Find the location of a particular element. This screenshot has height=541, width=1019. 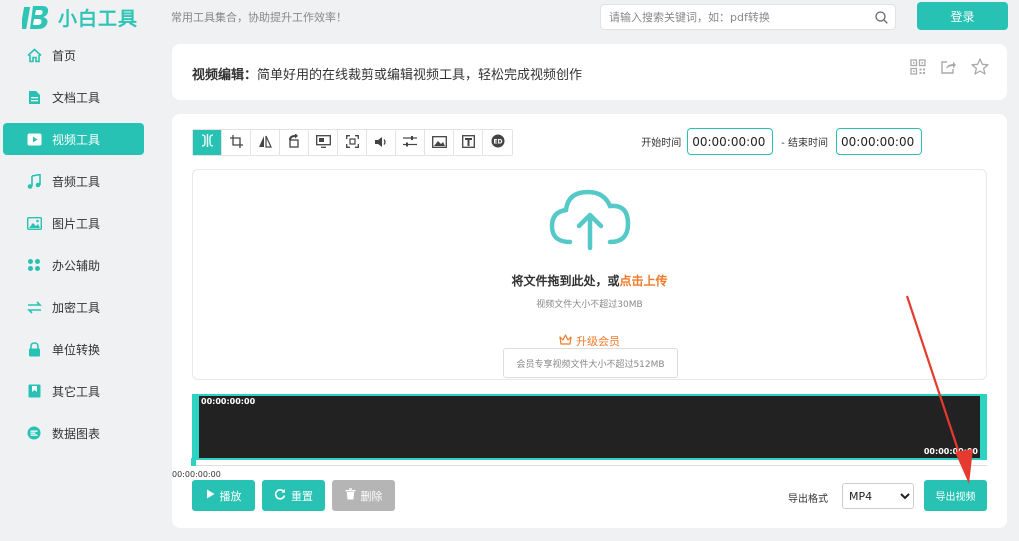

rotate-tool is located at coordinates (294, 142).